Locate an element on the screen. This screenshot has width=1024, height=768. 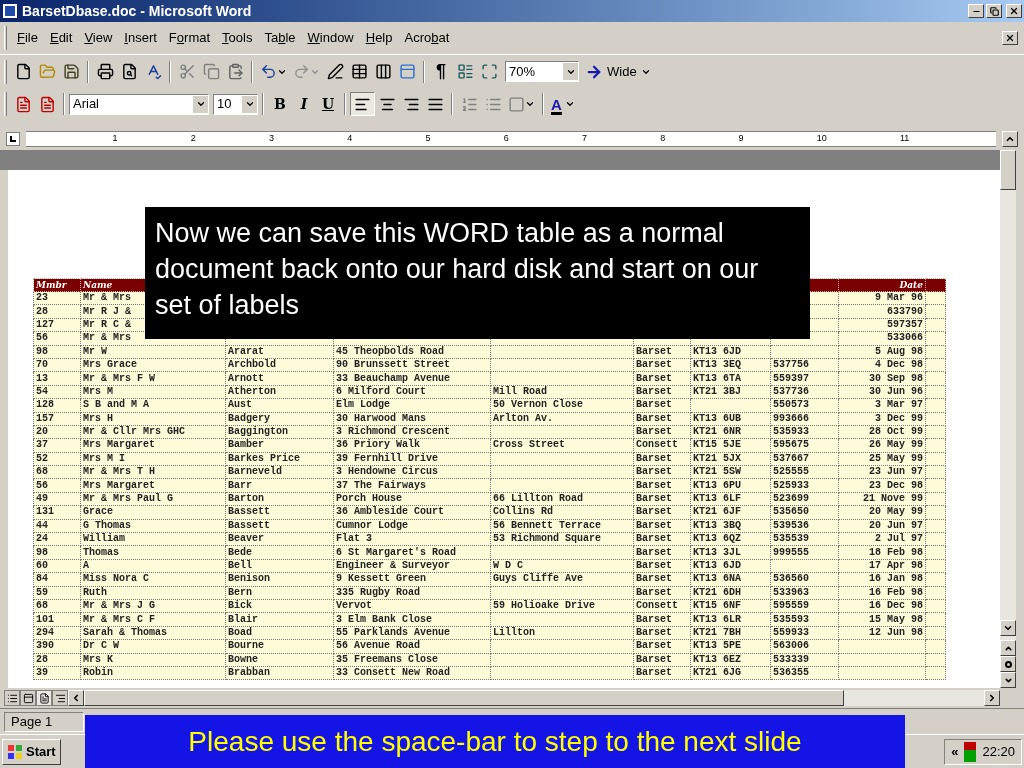
table-cell: 16 Dec 98 is located at coordinates (896, 606).